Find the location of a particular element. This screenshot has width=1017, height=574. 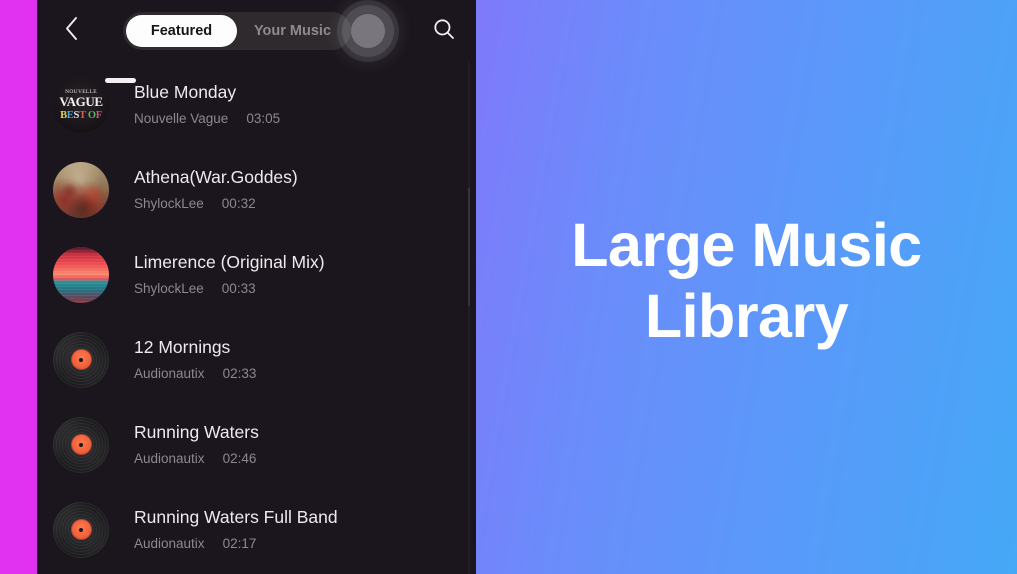

sheet-drag-handle is located at coordinates (120, 80).